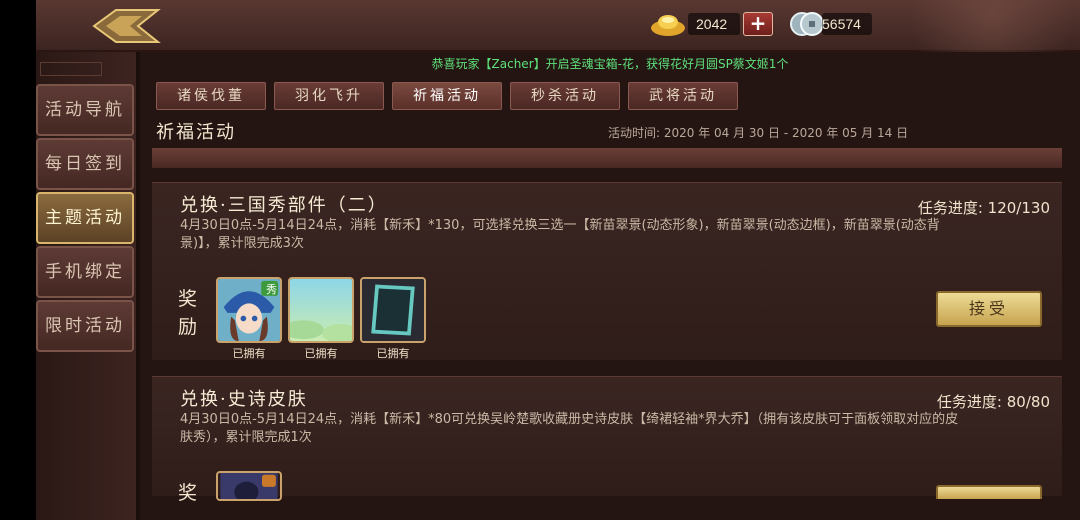  What do you see at coordinates (85, 110) in the screenshot?
I see `sidebar-item-activity-nav: 活动导航` at bounding box center [85, 110].